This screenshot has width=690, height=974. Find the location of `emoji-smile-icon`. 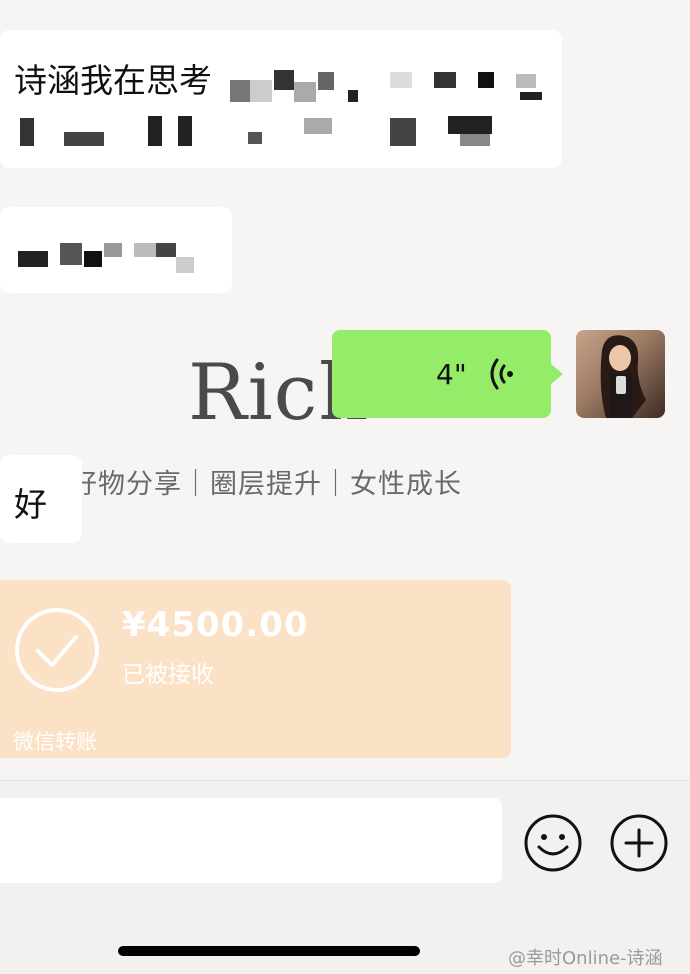

emoji-smile-icon is located at coordinates (553, 843).